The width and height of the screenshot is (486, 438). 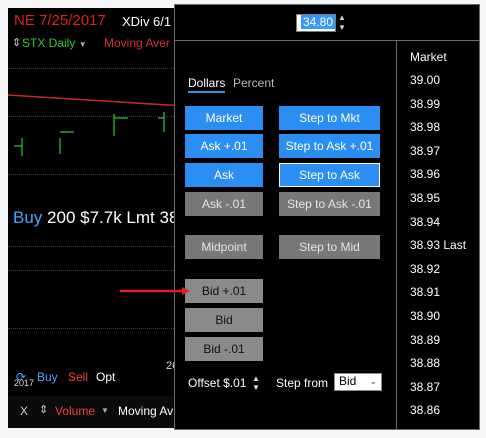 What do you see at coordinates (96, 412) in the screenshot?
I see `indicator-status-bar: X ⇕ Volume ▼ Moving Av` at bounding box center [96, 412].